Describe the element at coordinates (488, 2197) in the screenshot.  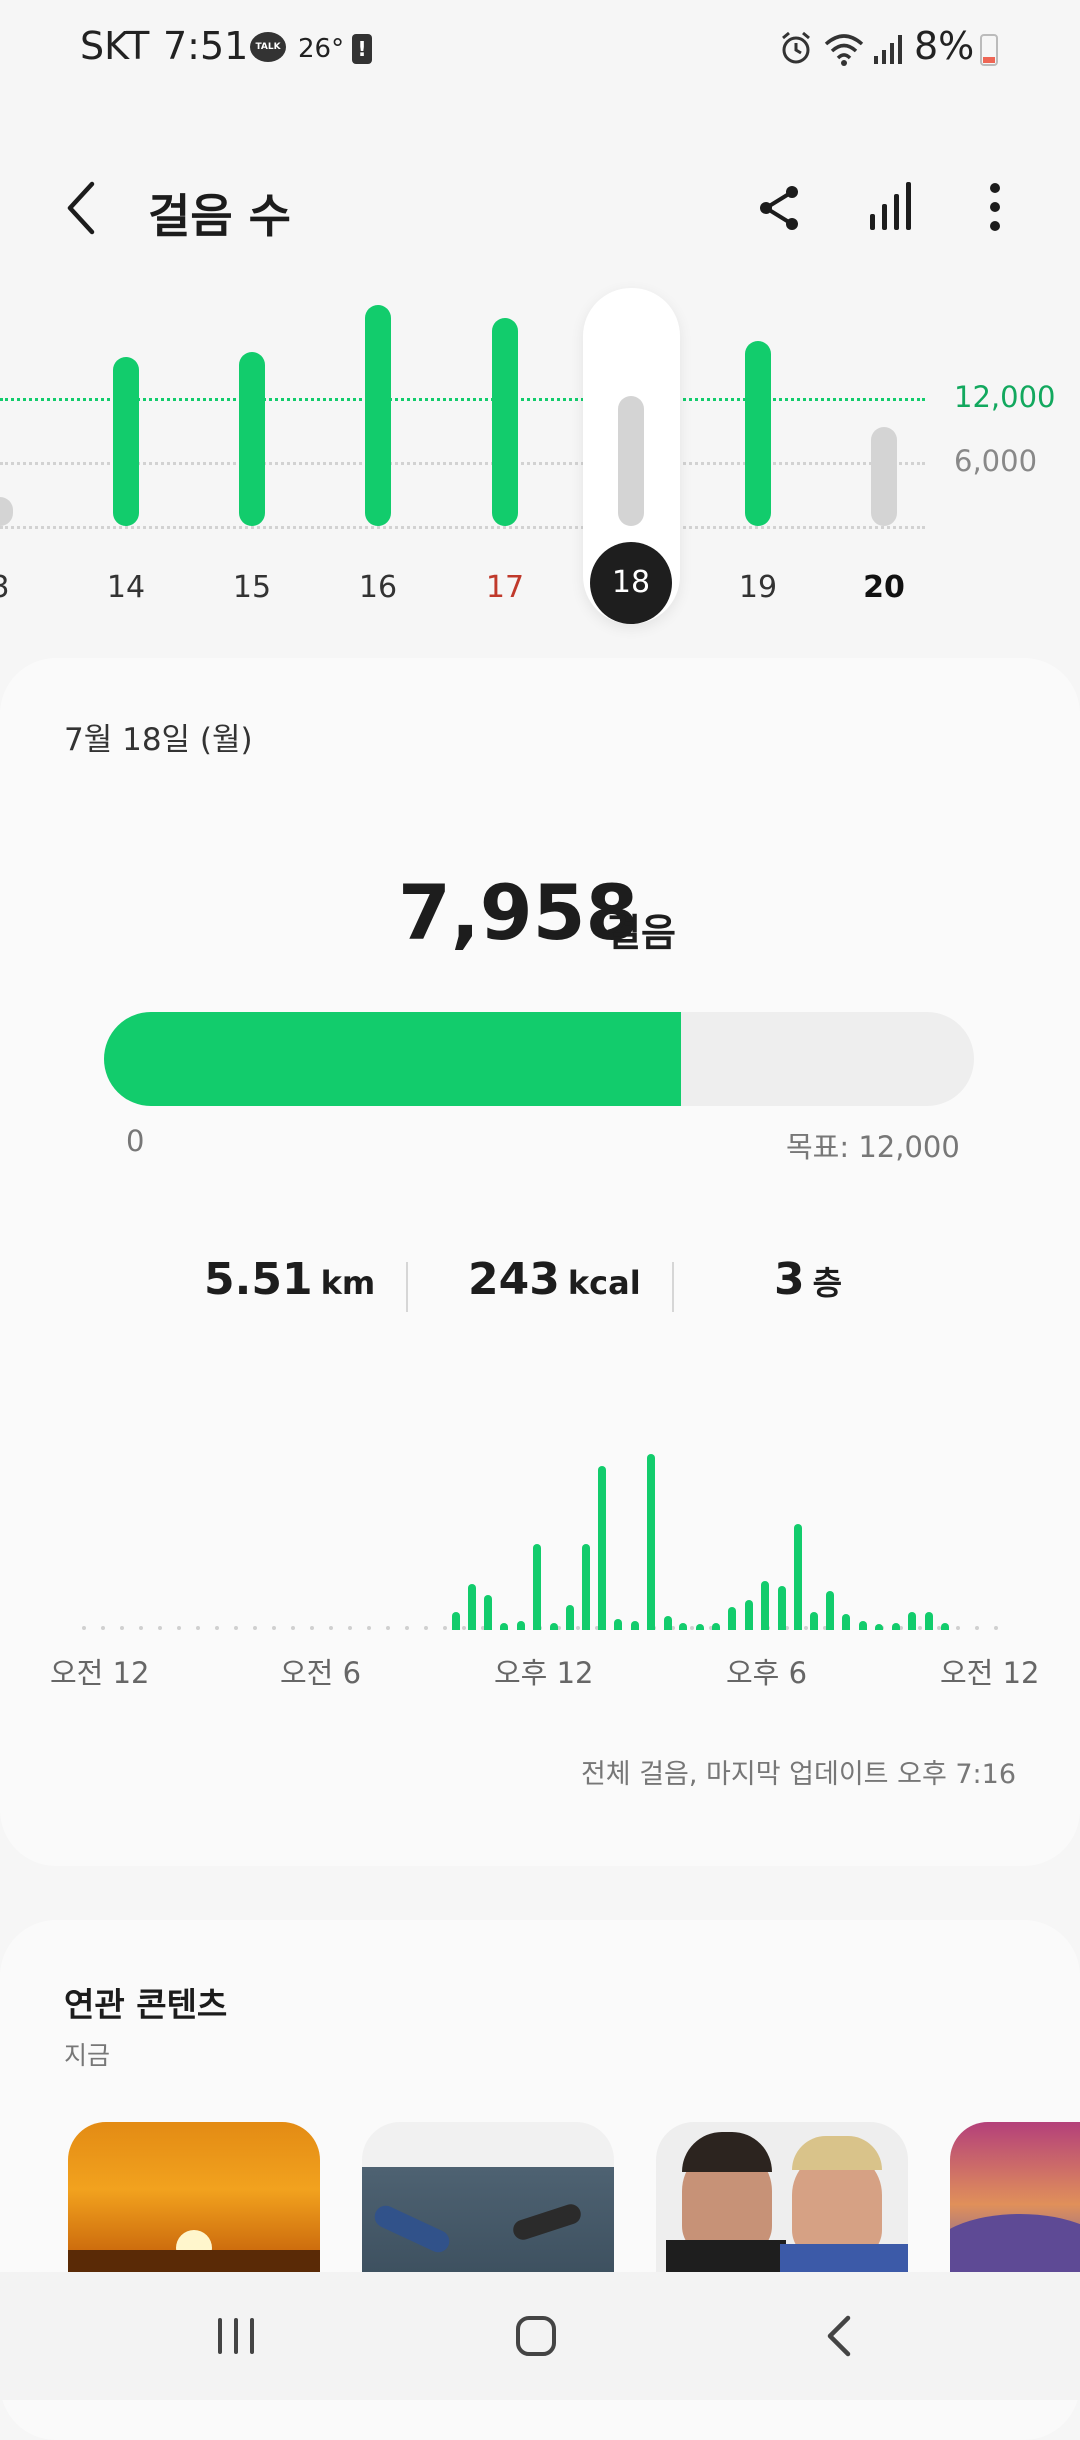
I see `workout-sofa-thumbnail` at that location.